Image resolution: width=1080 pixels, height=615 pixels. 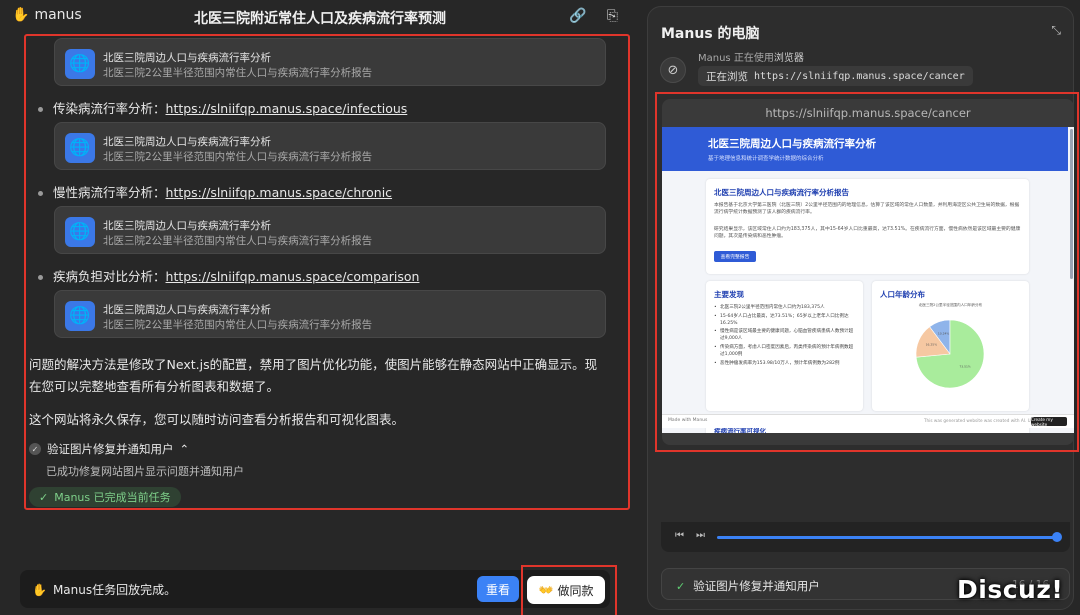 What do you see at coordinates (950, 305) in the screenshot?
I see `chart-caption: 北医三院2公里半径范围内人口年龄分布` at bounding box center [950, 305].